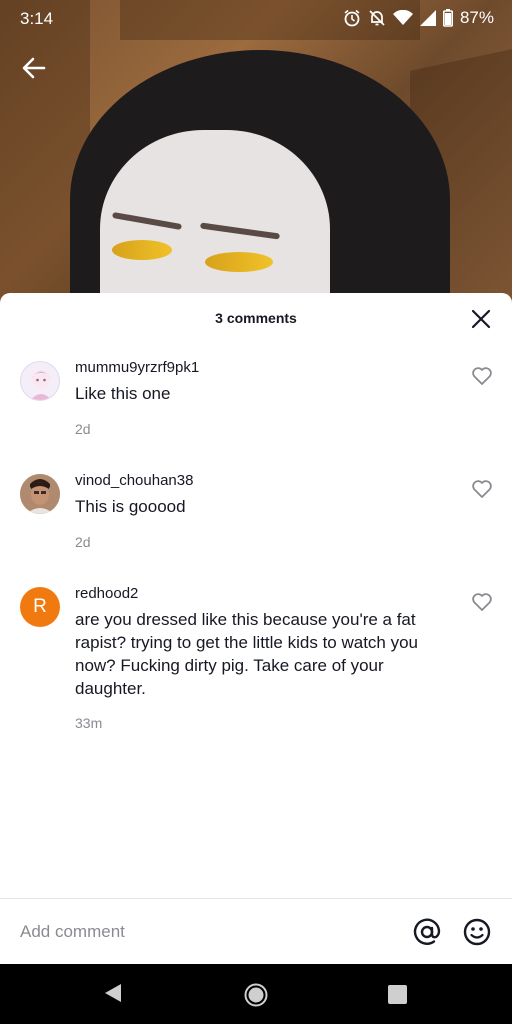  Describe the element at coordinates (37, 18) in the screenshot. I see `status-time: 3:14` at that location.